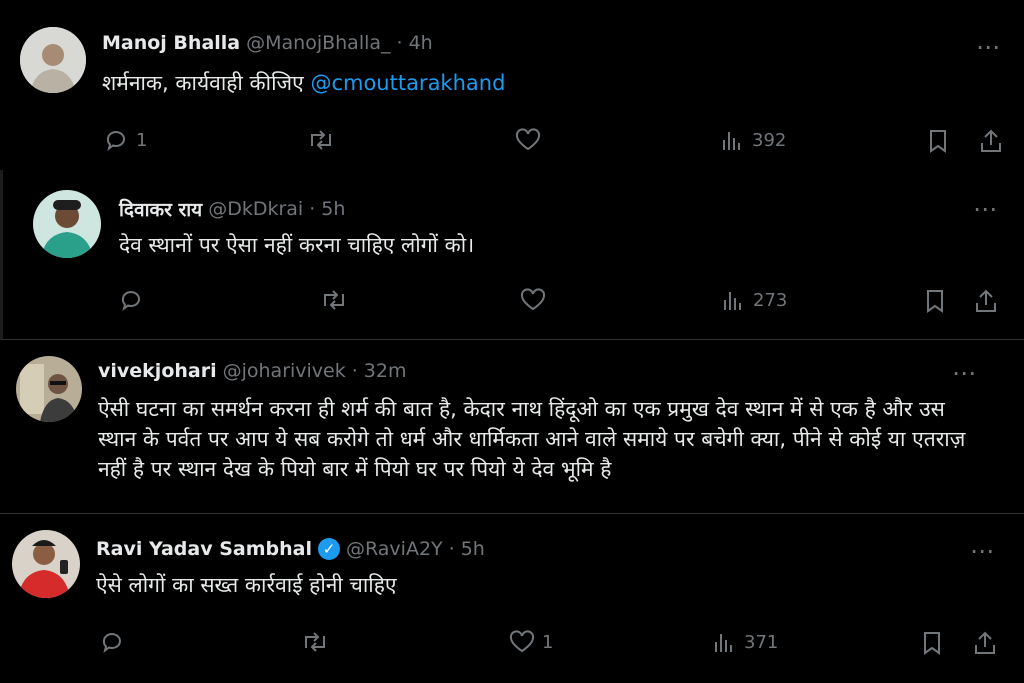 The height and width of the screenshot is (683, 1024). Describe the element at coordinates (255, 209) in the screenshot. I see `author-handle: @DkDkrai` at that location.